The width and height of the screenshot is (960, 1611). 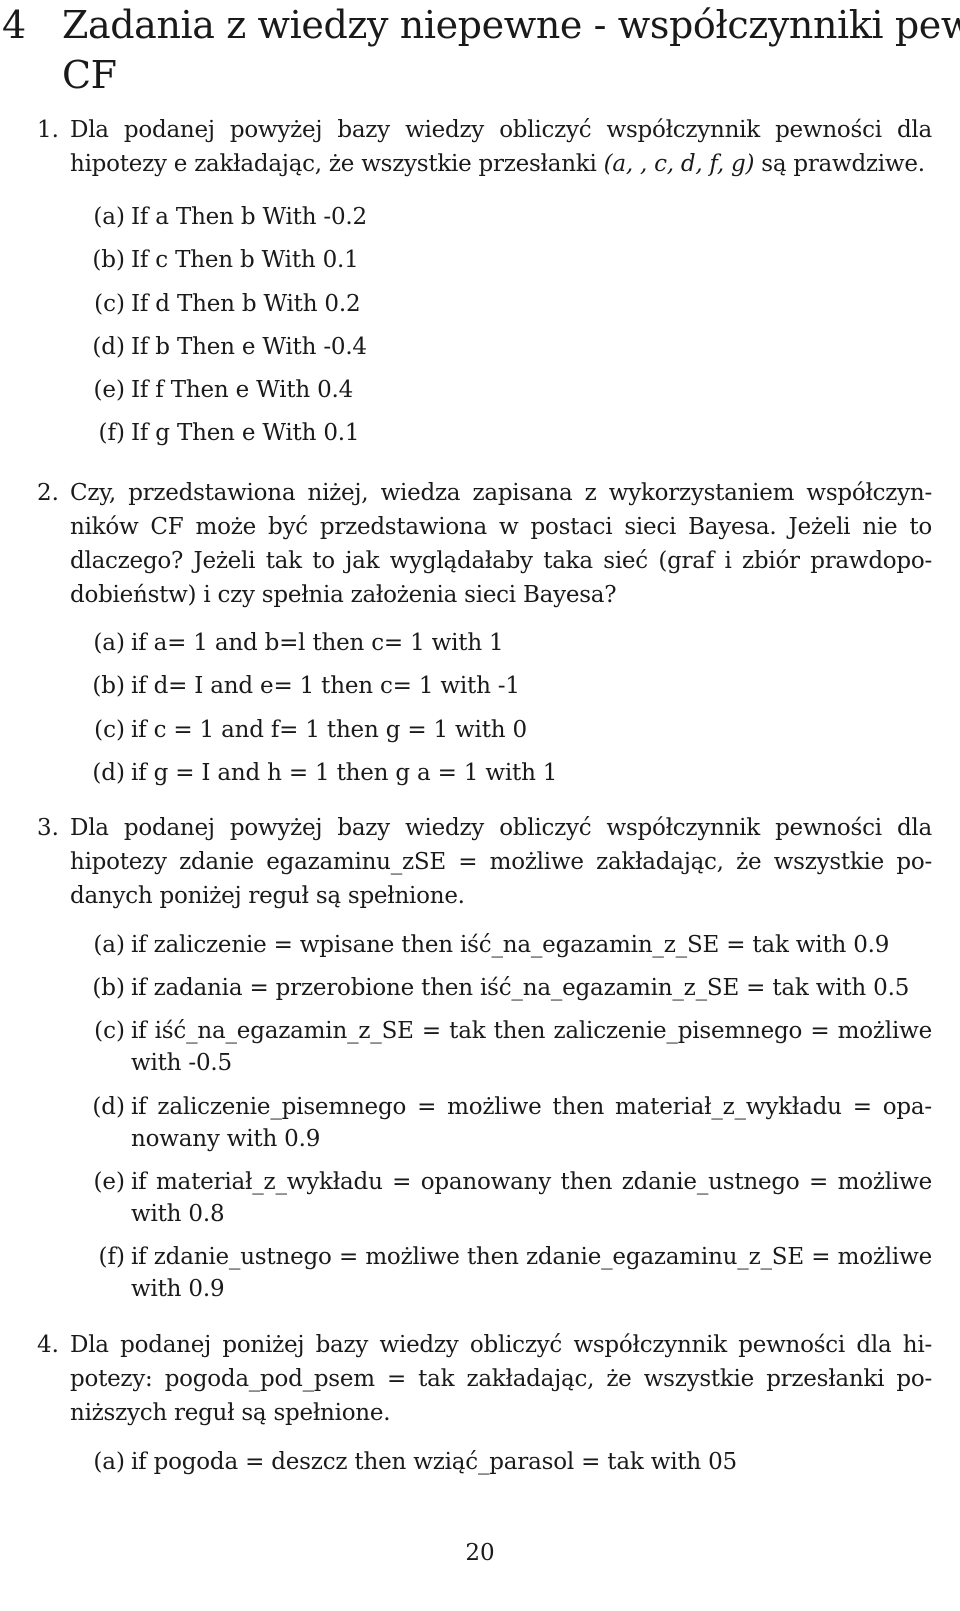 I want to click on page-number: 20, so click(x=480, y=1553).